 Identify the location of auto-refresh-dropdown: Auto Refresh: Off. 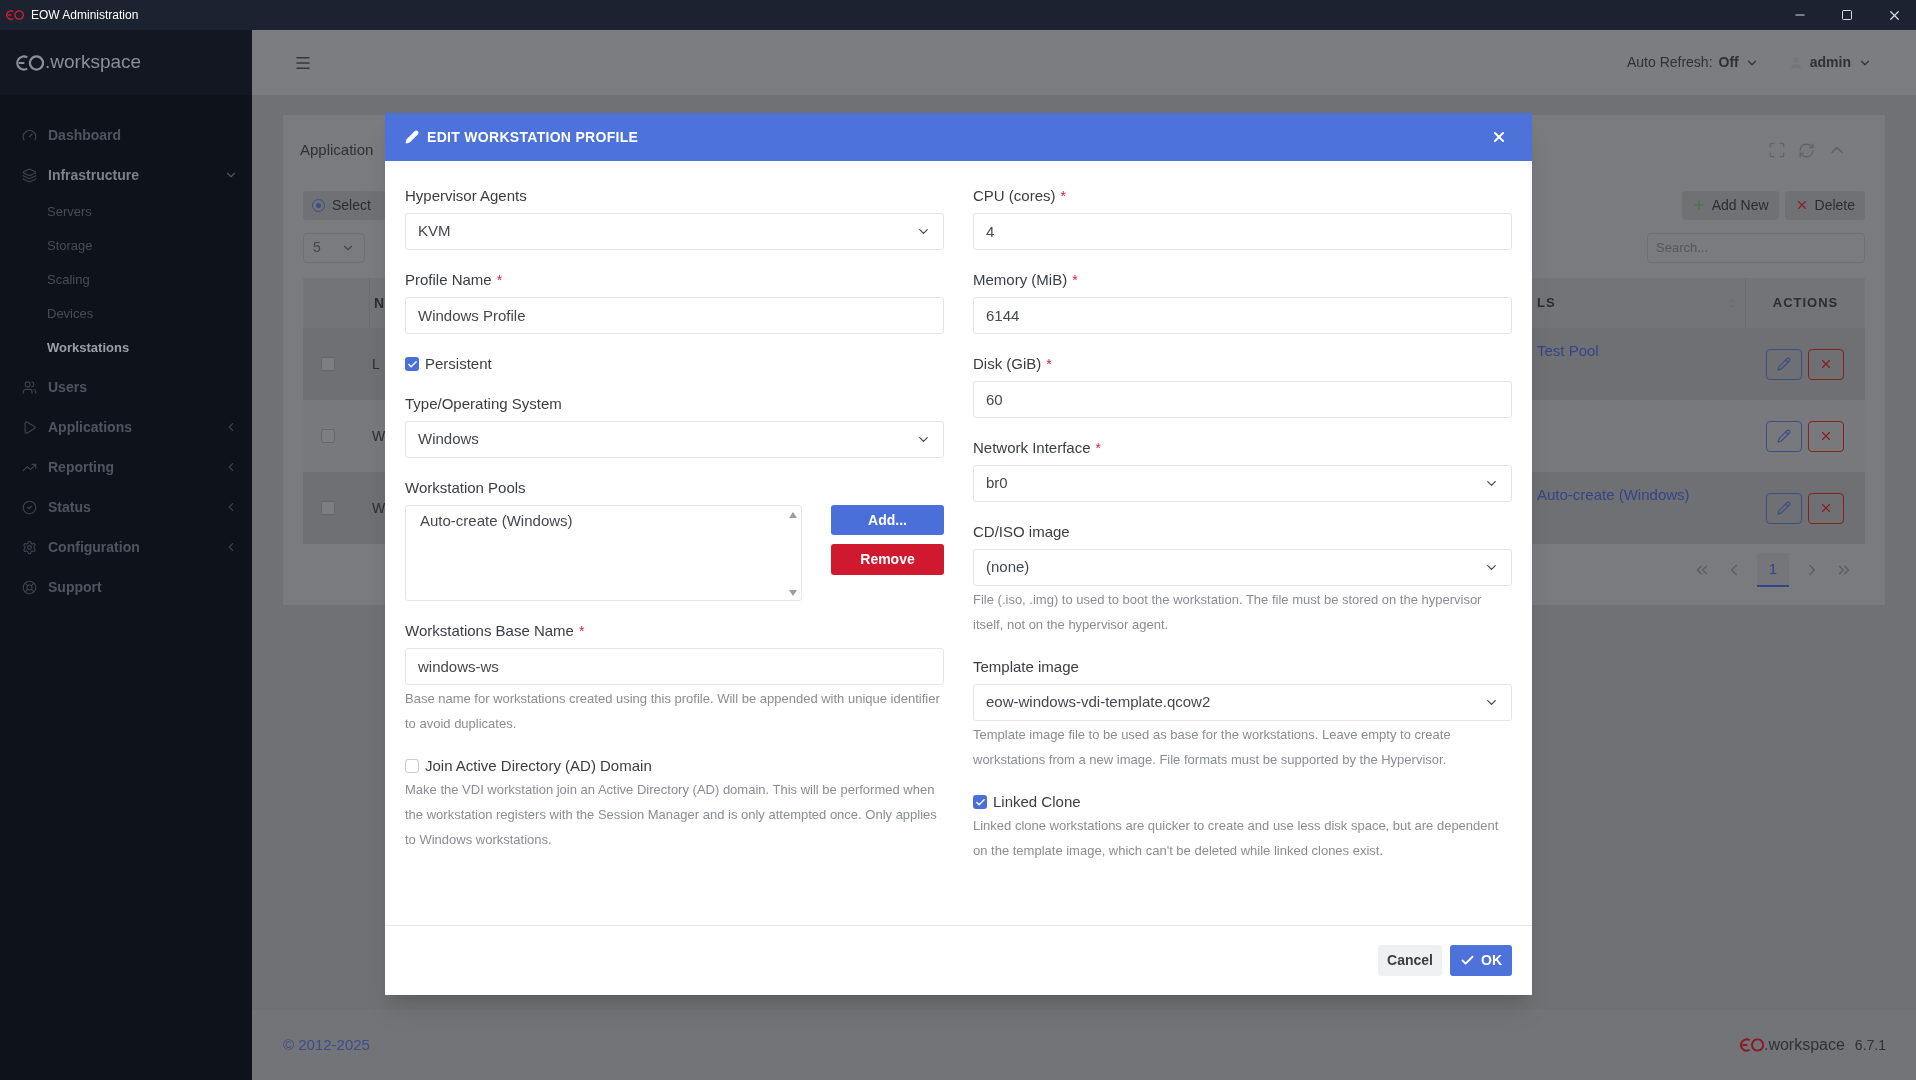
(1692, 62).